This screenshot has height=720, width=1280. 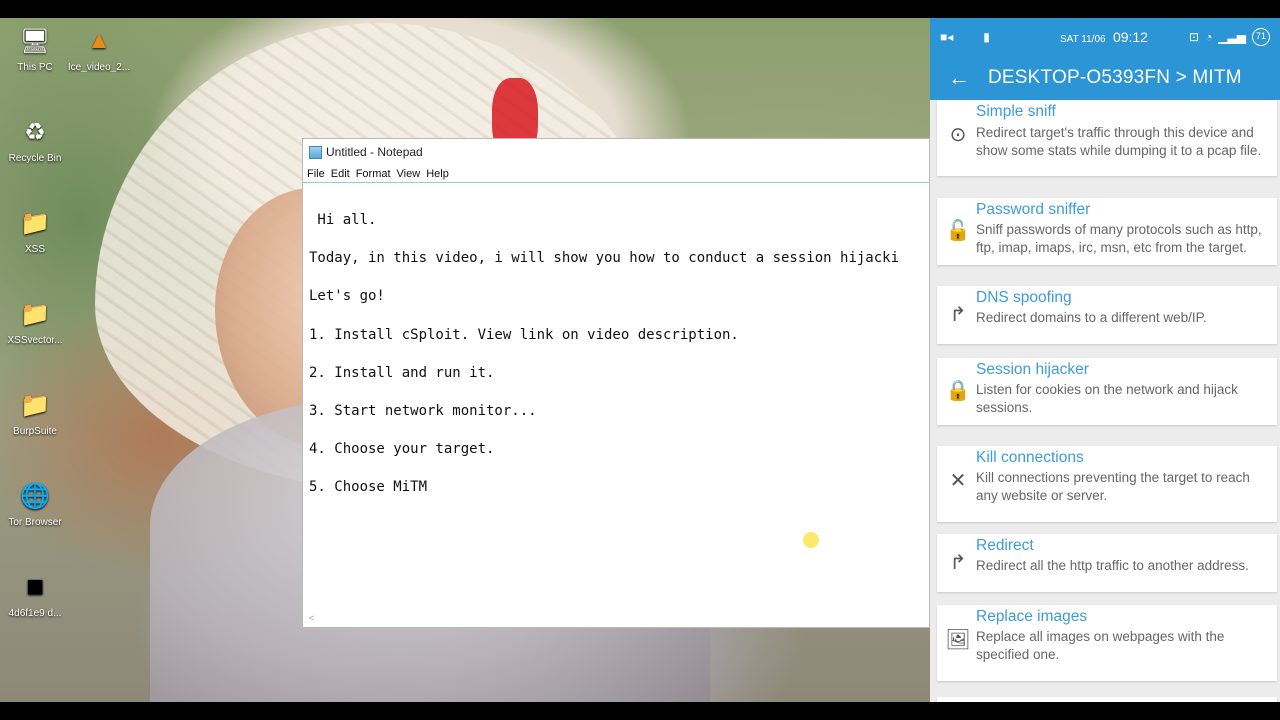 What do you see at coordinates (811, 540) in the screenshot?
I see `mouse-cursor-highlight` at bounding box center [811, 540].